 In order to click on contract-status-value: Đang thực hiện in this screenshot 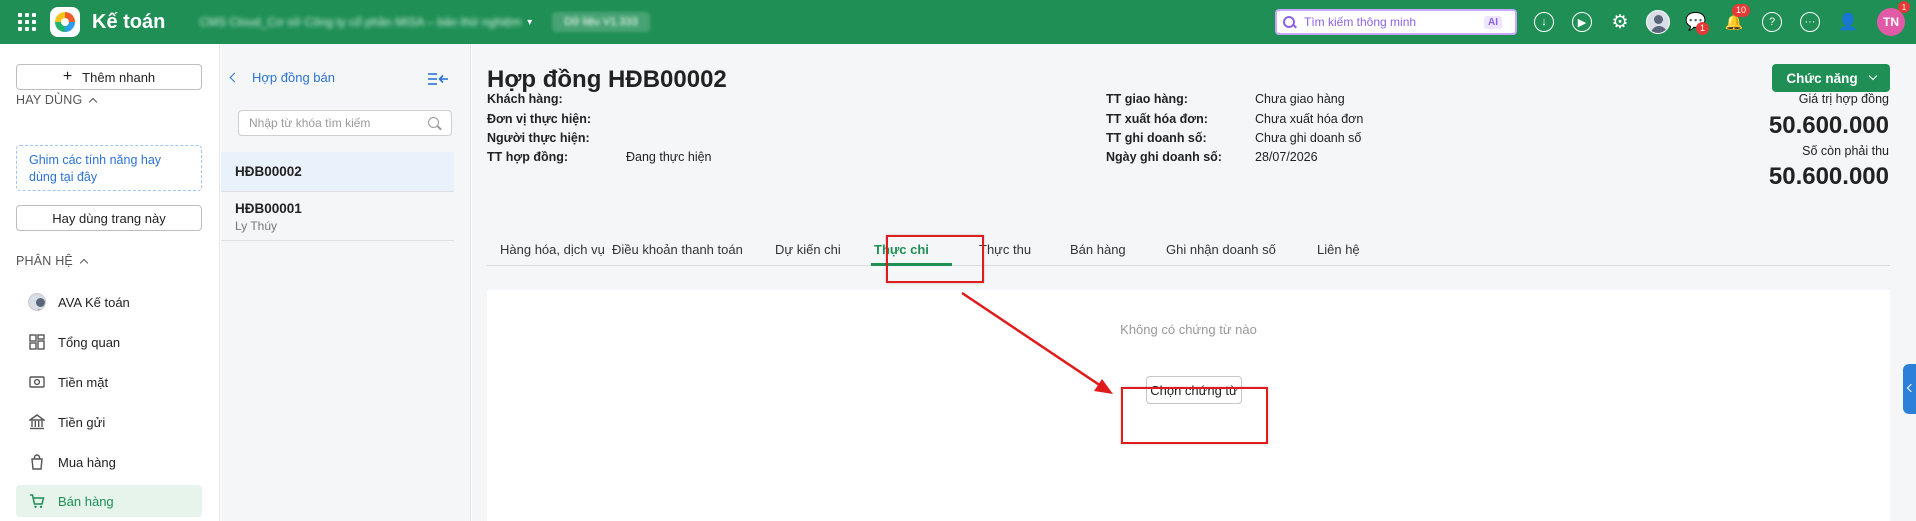, I will do `click(669, 157)`.